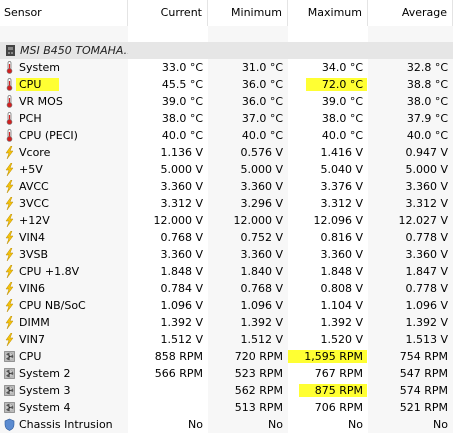 This screenshot has height=433, width=453. What do you see at coordinates (258, 390) in the screenshot?
I see `sensor-minimum-value: 562 RPM` at bounding box center [258, 390].